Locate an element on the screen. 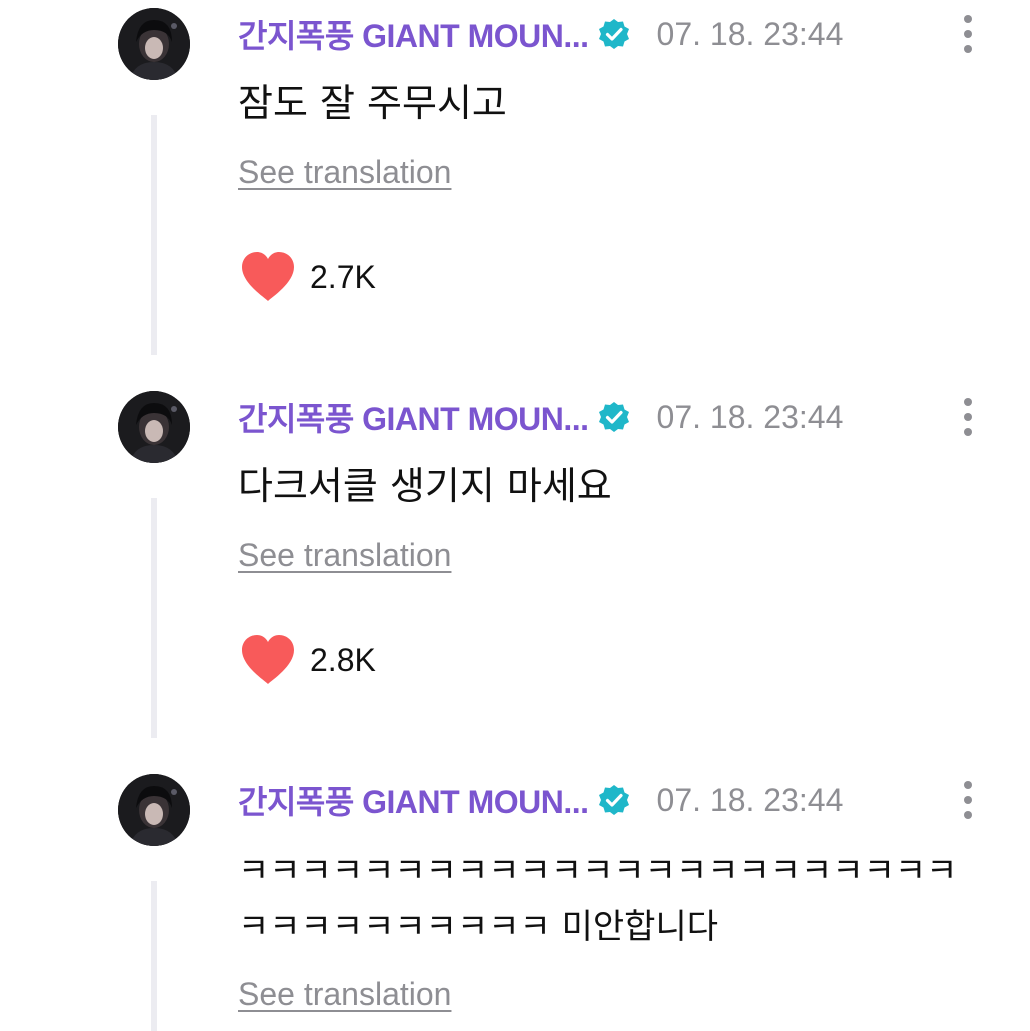 The width and height of the screenshot is (1030, 1031). comment-text: ㅋㅋㅋㅋㅋㅋㅋㅋㅋㅋㅋㅋㅋㅋㅋㅋㅋㅋㅋㅋㅋㅋㅋ ㅋㅋㅋㅋㅋㅋㅋㅋㅋㅋ 미안합니다 is located at coordinates (597, 899).